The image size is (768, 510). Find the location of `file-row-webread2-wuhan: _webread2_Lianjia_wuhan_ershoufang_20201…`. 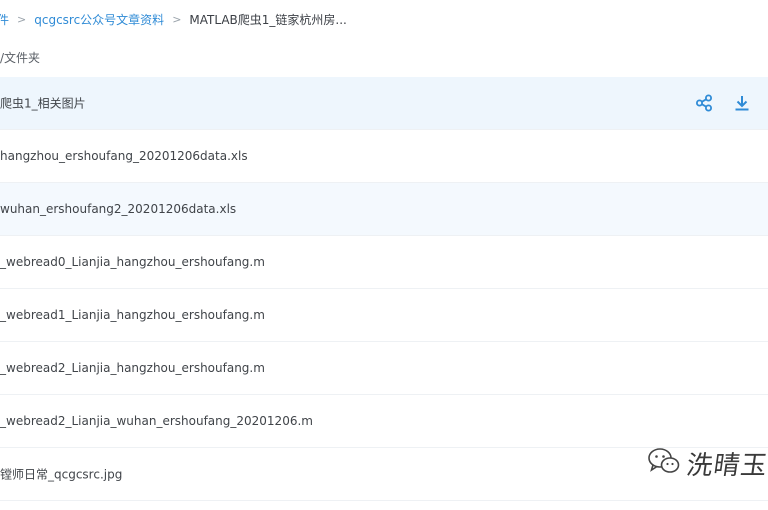

file-row-webread2-wuhan: _webread2_Lianjia_wuhan_ershoufang_20201… is located at coordinates (384, 421).